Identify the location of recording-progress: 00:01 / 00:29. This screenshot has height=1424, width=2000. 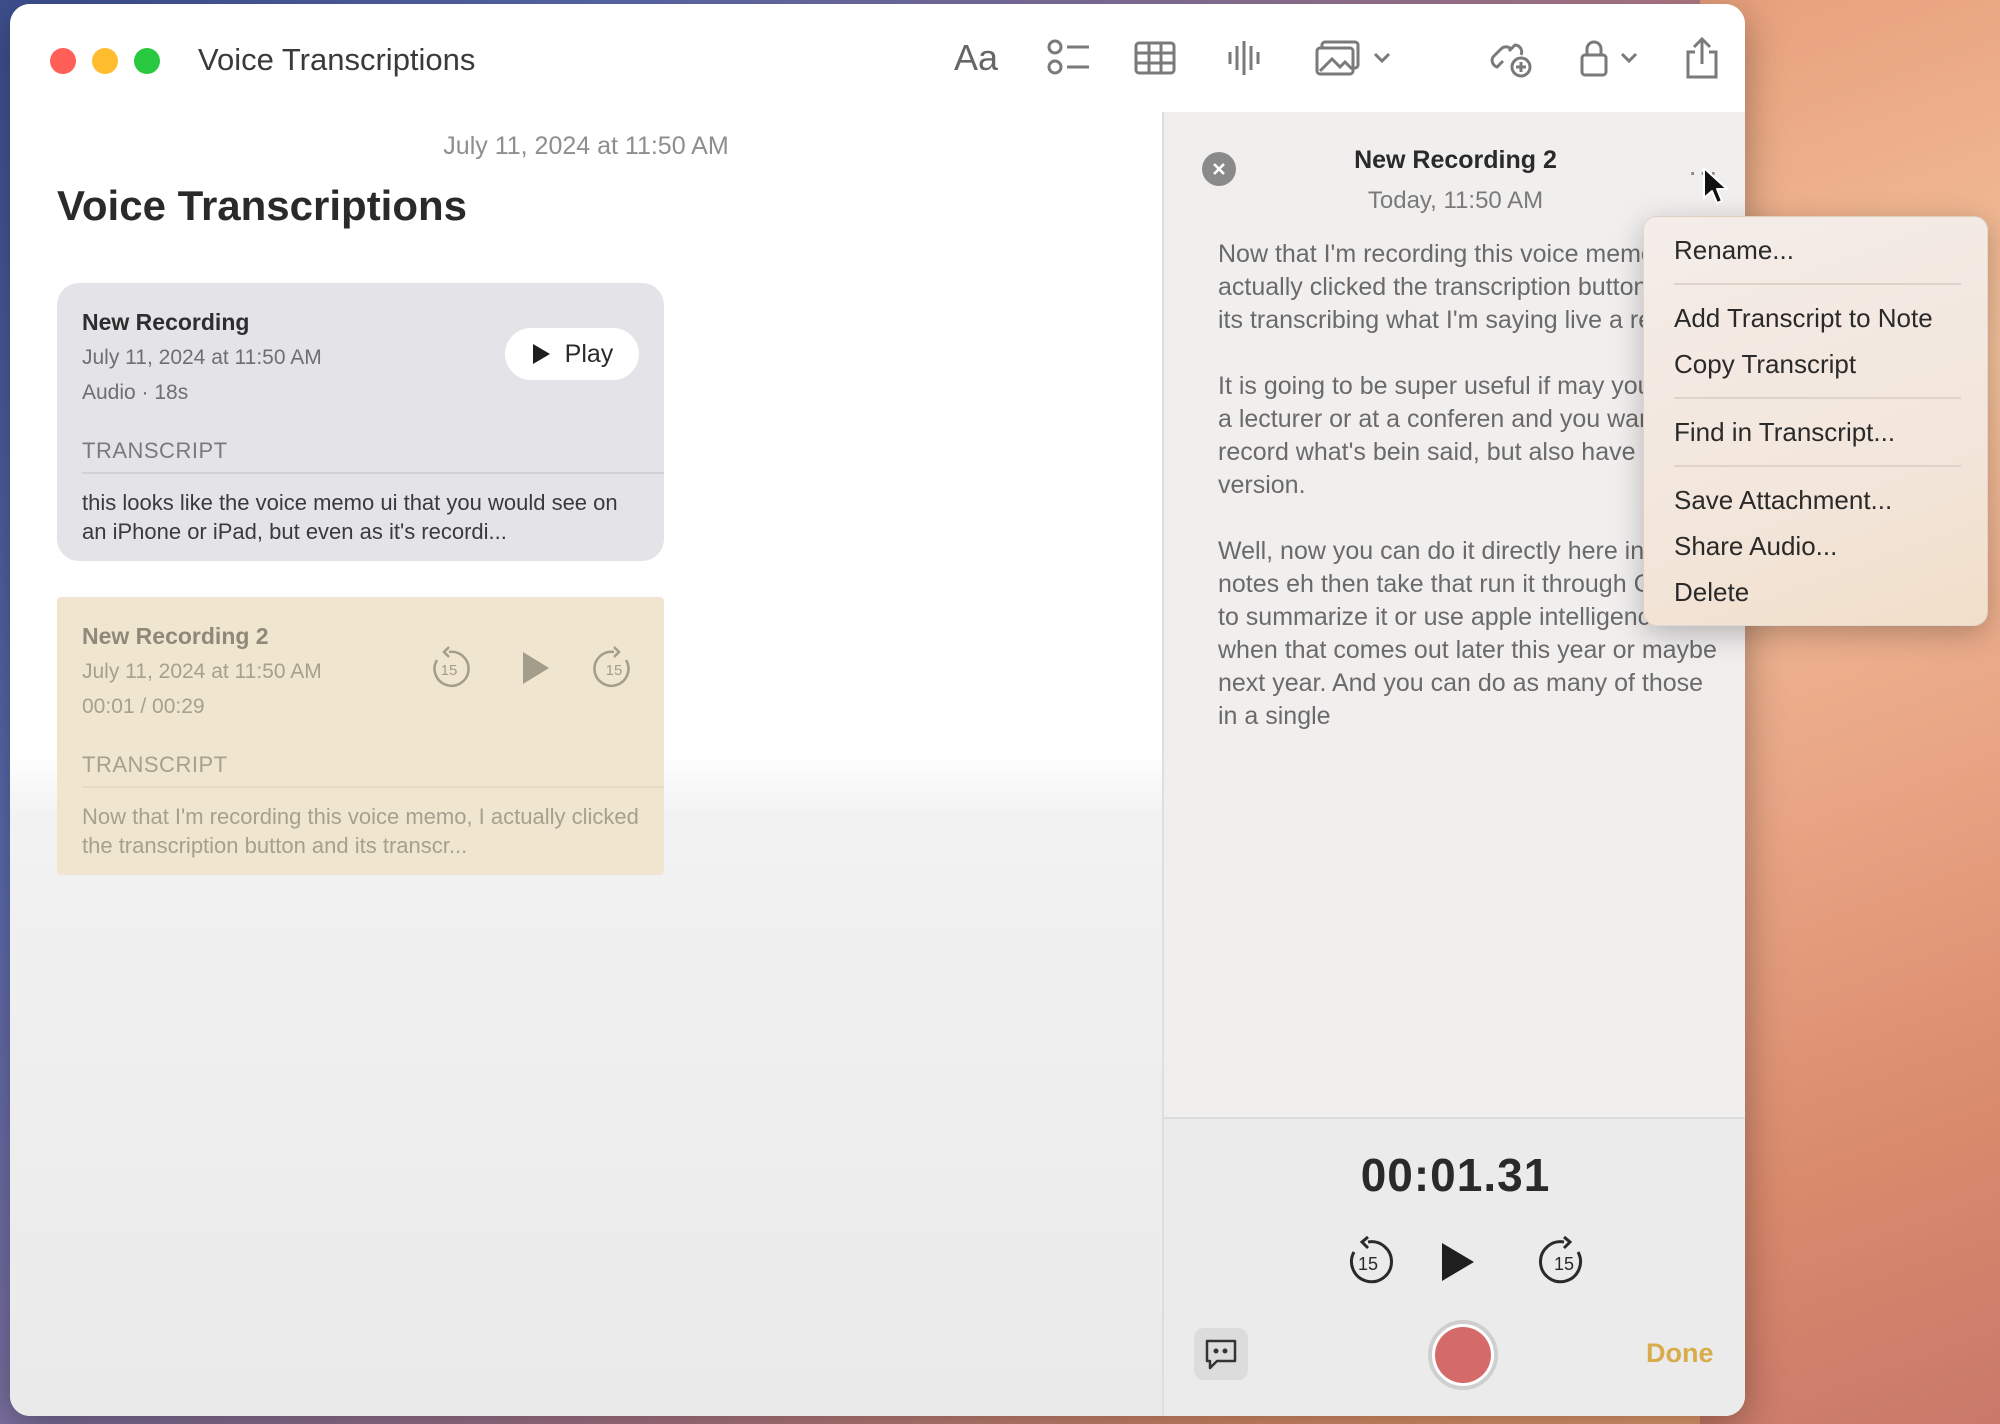
(143, 706).